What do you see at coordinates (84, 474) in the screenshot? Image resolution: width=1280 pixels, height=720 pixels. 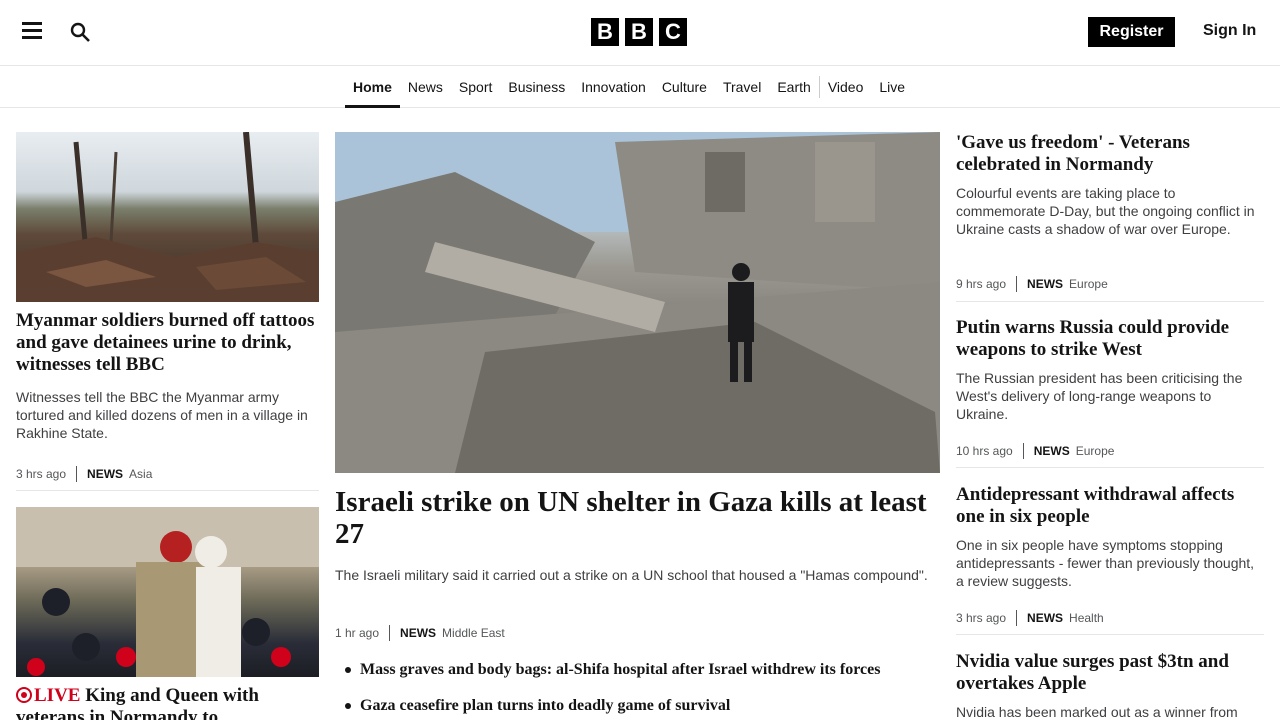 I see `myanmar-meta: 3 hrs ago NEWS Asia` at bounding box center [84, 474].